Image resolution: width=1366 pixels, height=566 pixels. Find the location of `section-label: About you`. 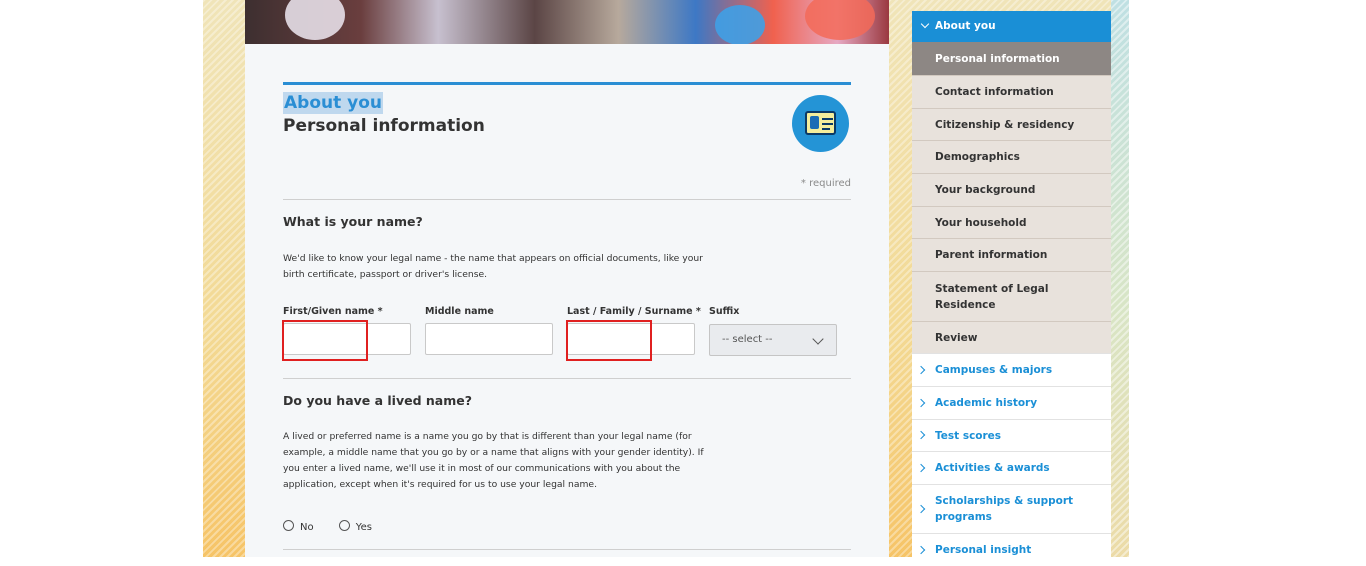

section-label: About you is located at coordinates (333, 103).